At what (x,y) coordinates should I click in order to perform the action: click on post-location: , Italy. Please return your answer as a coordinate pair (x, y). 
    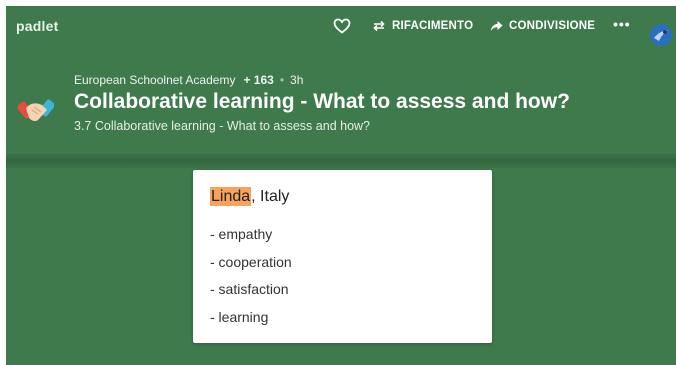
    Looking at the image, I should click on (270, 196).